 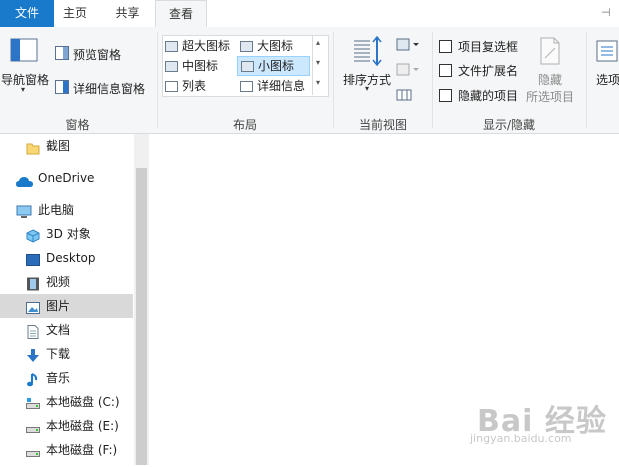 What do you see at coordinates (109, 88) in the screenshot?
I see `details-pane-button: 详细信息窗格` at bounding box center [109, 88].